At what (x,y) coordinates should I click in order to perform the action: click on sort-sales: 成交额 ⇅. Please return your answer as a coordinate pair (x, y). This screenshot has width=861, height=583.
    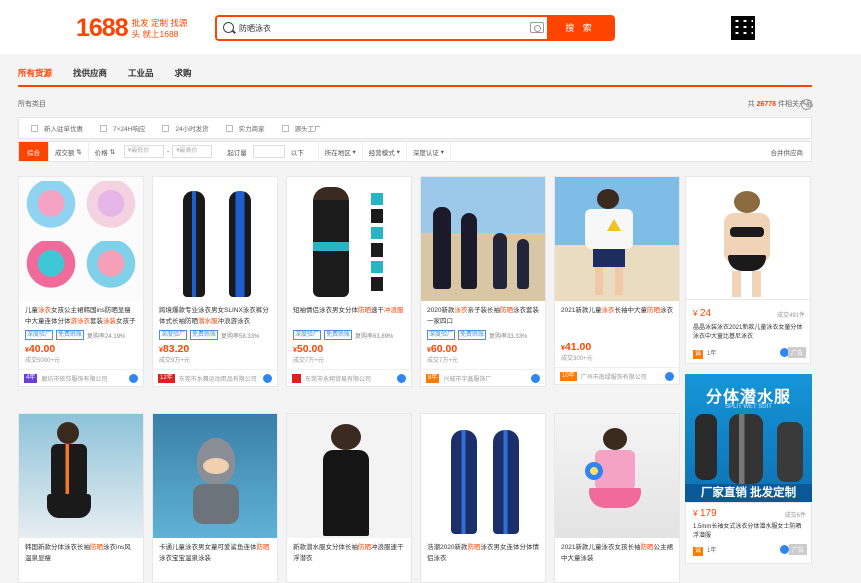
    Looking at the image, I should click on (69, 151).